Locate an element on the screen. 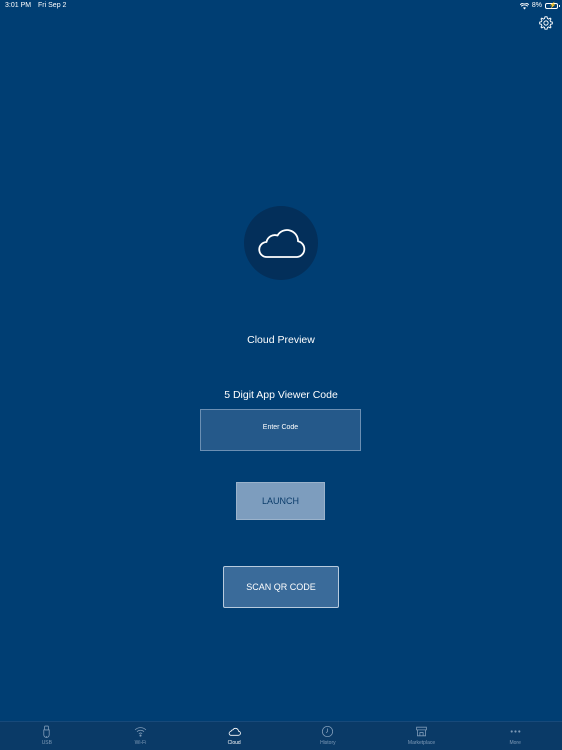 The image size is (562, 750). code-label: 5 Digit App Viewer Code is located at coordinates (281, 395).